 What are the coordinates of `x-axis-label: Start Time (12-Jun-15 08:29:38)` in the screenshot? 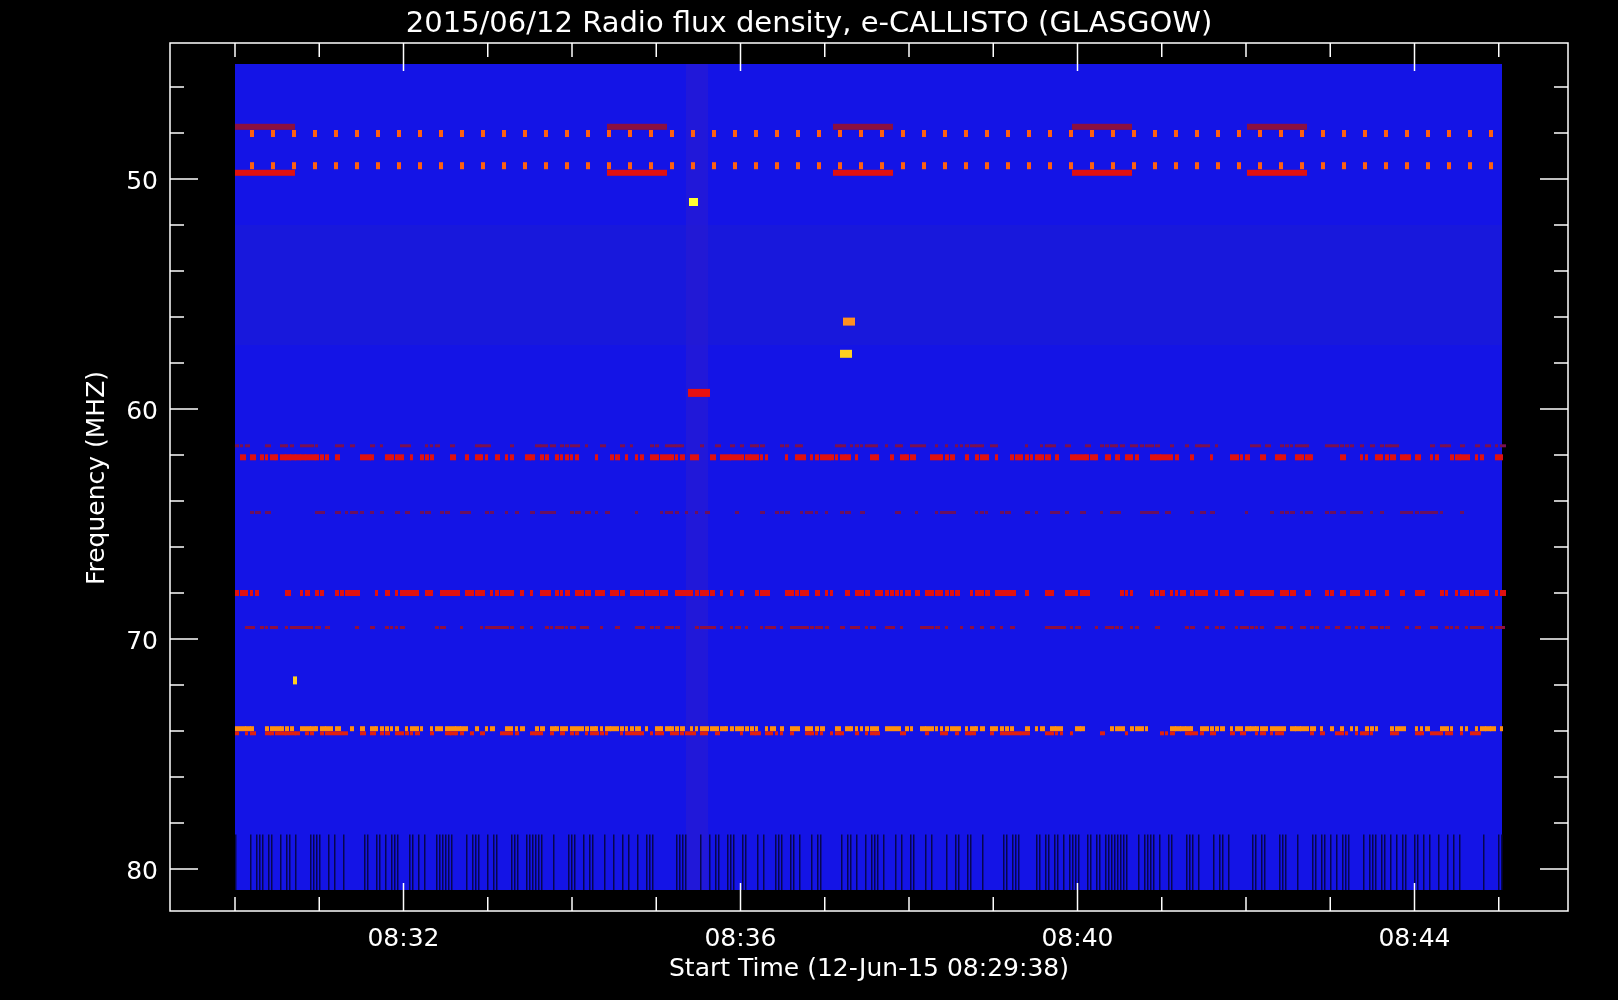 It's located at (869, 967).